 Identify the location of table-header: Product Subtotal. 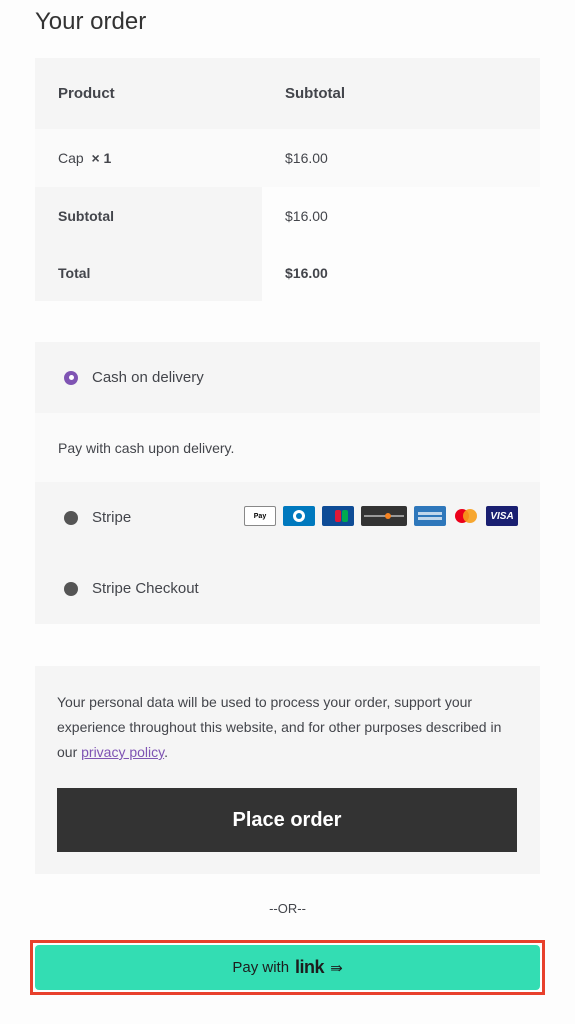
(287, 93).